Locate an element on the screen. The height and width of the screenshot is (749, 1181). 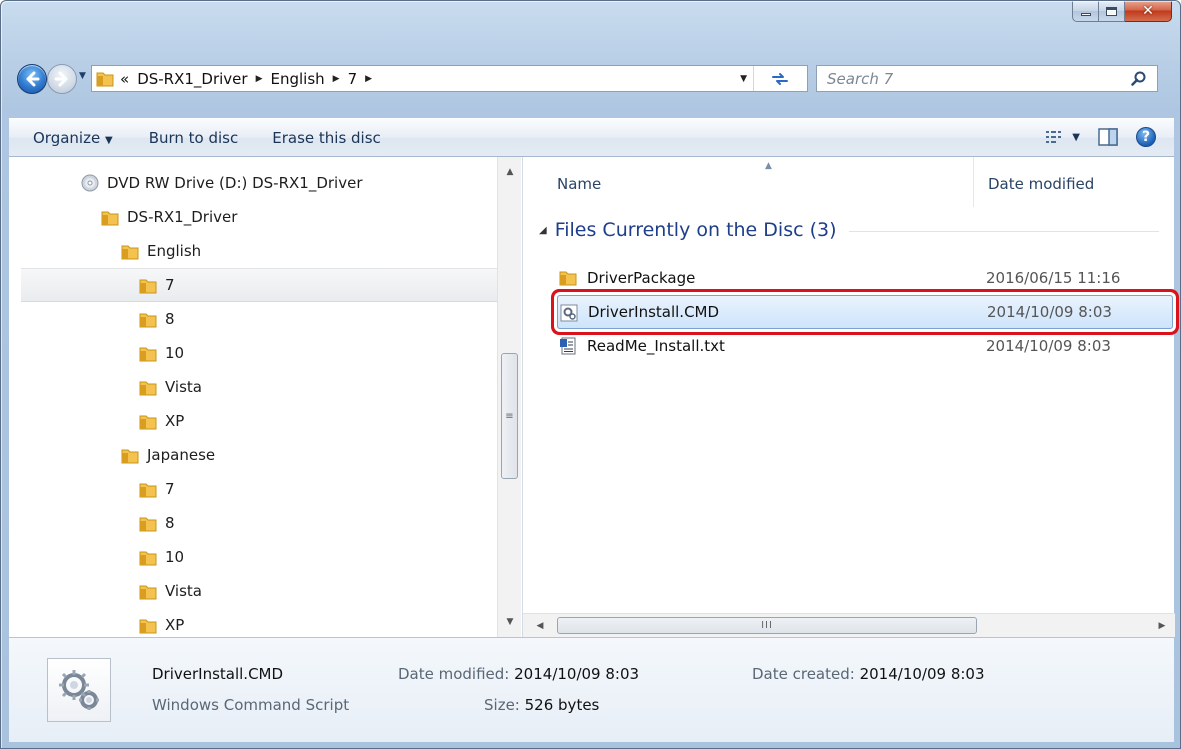
chevron-down-icon: ▼ is located at coordinates (1076, 137).